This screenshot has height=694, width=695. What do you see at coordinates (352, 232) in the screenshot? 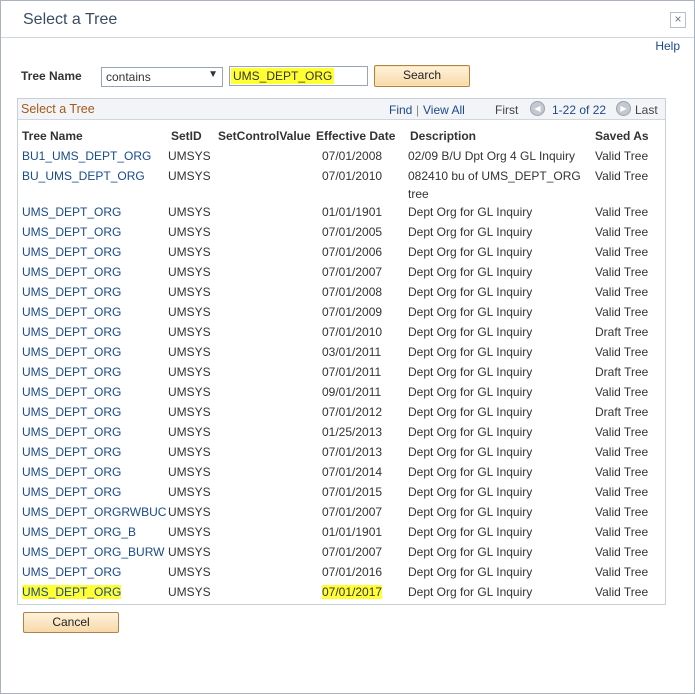
I see `effective-date-cell: 07/01/2005` at bounding box center [352, 232].